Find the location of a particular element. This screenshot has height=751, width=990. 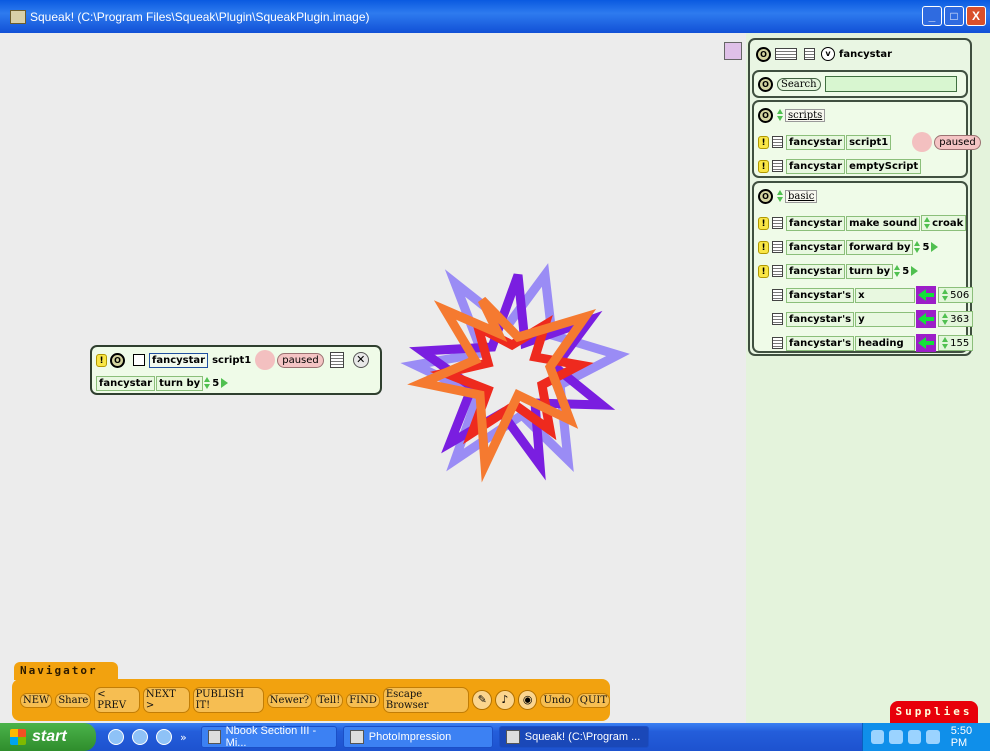

command-tile: forward by is located at coordinates (880, 247).